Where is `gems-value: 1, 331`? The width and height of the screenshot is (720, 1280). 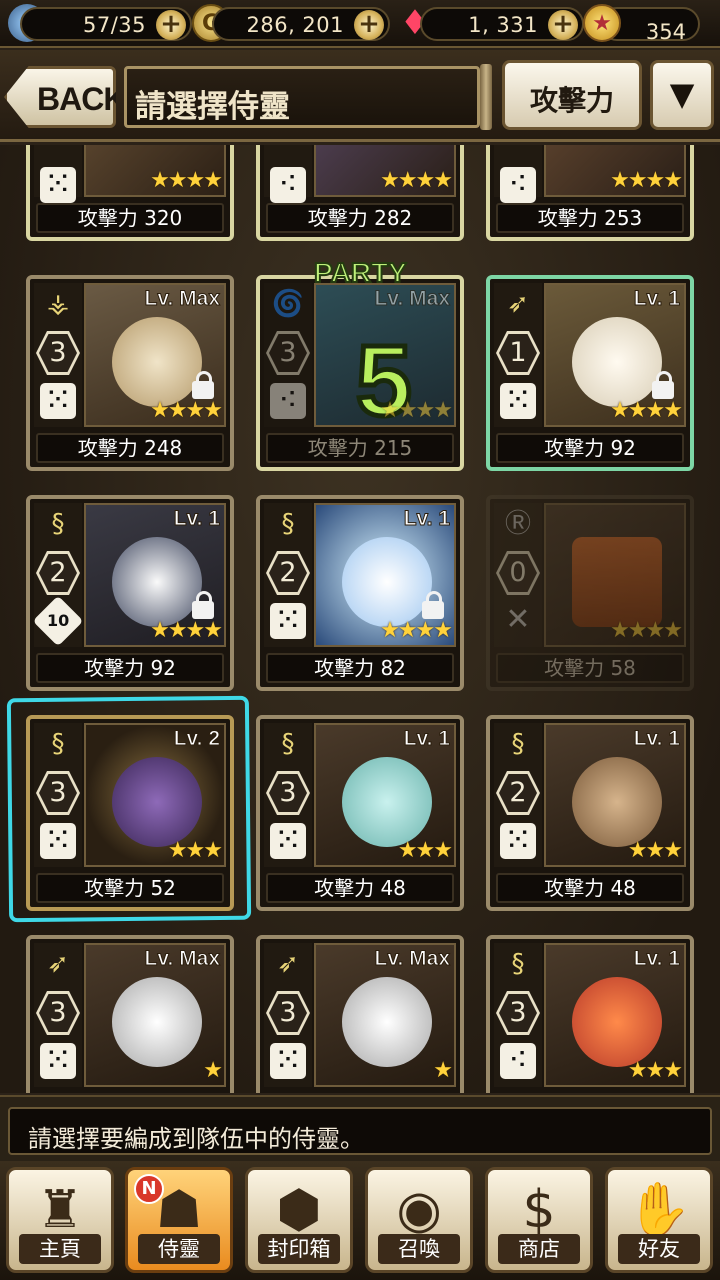 gems-value: 1, 331 is located at coordinates (503, 25).